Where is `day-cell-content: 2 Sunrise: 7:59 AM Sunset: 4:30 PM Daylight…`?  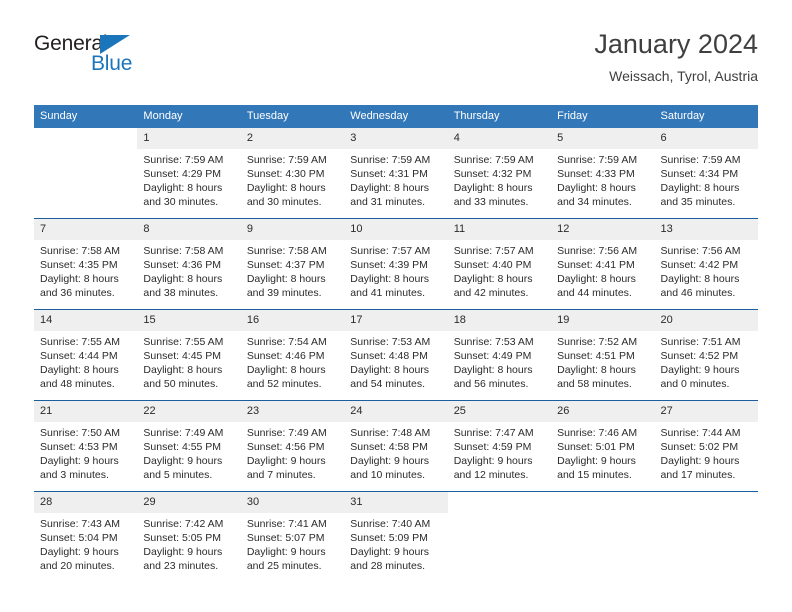 day-cell-content: 2 Sunrise: 7:59 AM Sunset: 4:30 PM Daylight… is located at coordinates (292, 173).